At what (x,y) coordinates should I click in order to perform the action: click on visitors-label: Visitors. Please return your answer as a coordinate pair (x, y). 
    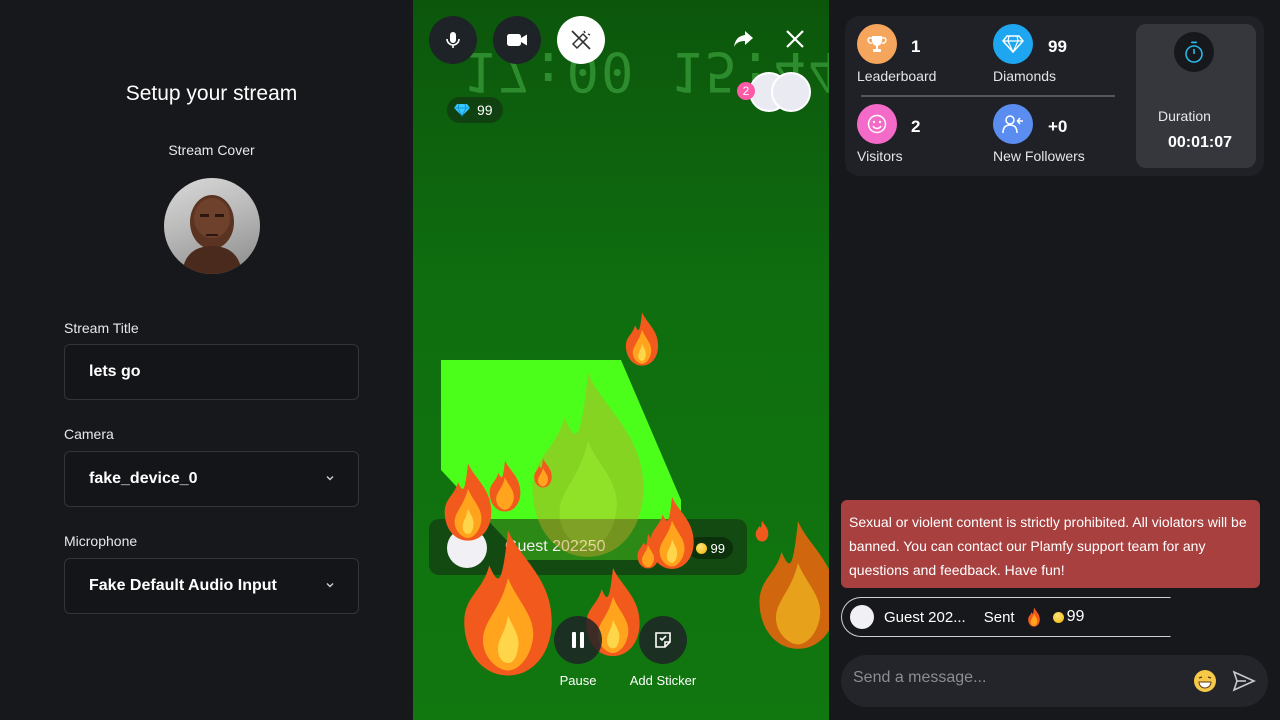
    Looking at the image, I should click on (880, 156).